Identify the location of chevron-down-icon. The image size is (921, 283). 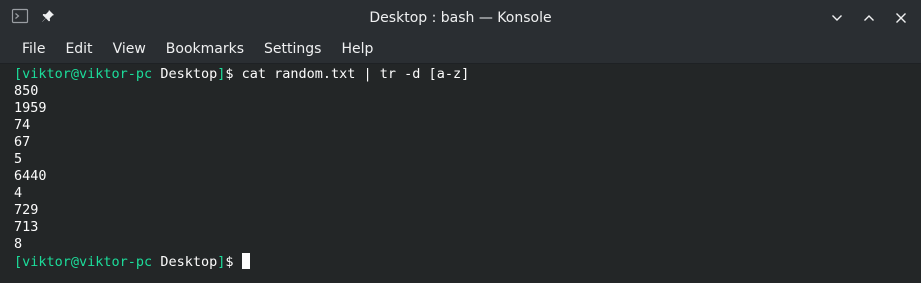
(837, 18).